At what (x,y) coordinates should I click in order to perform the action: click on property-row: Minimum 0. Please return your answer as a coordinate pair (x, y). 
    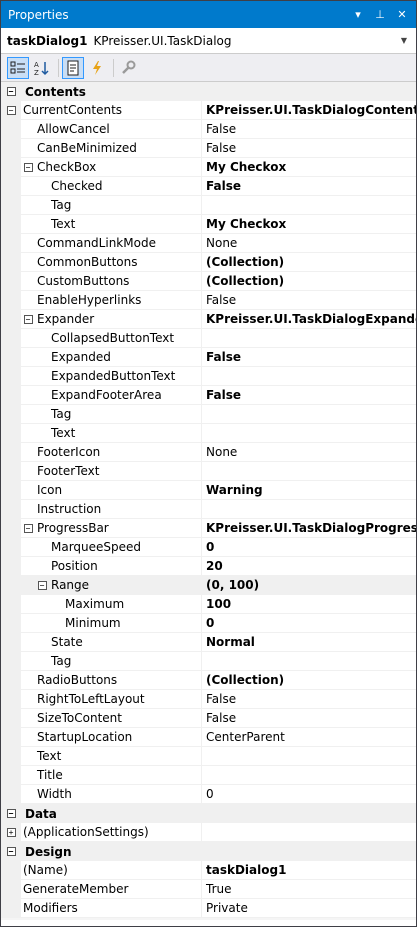
    Looking at the image, I should click on (208, 623).